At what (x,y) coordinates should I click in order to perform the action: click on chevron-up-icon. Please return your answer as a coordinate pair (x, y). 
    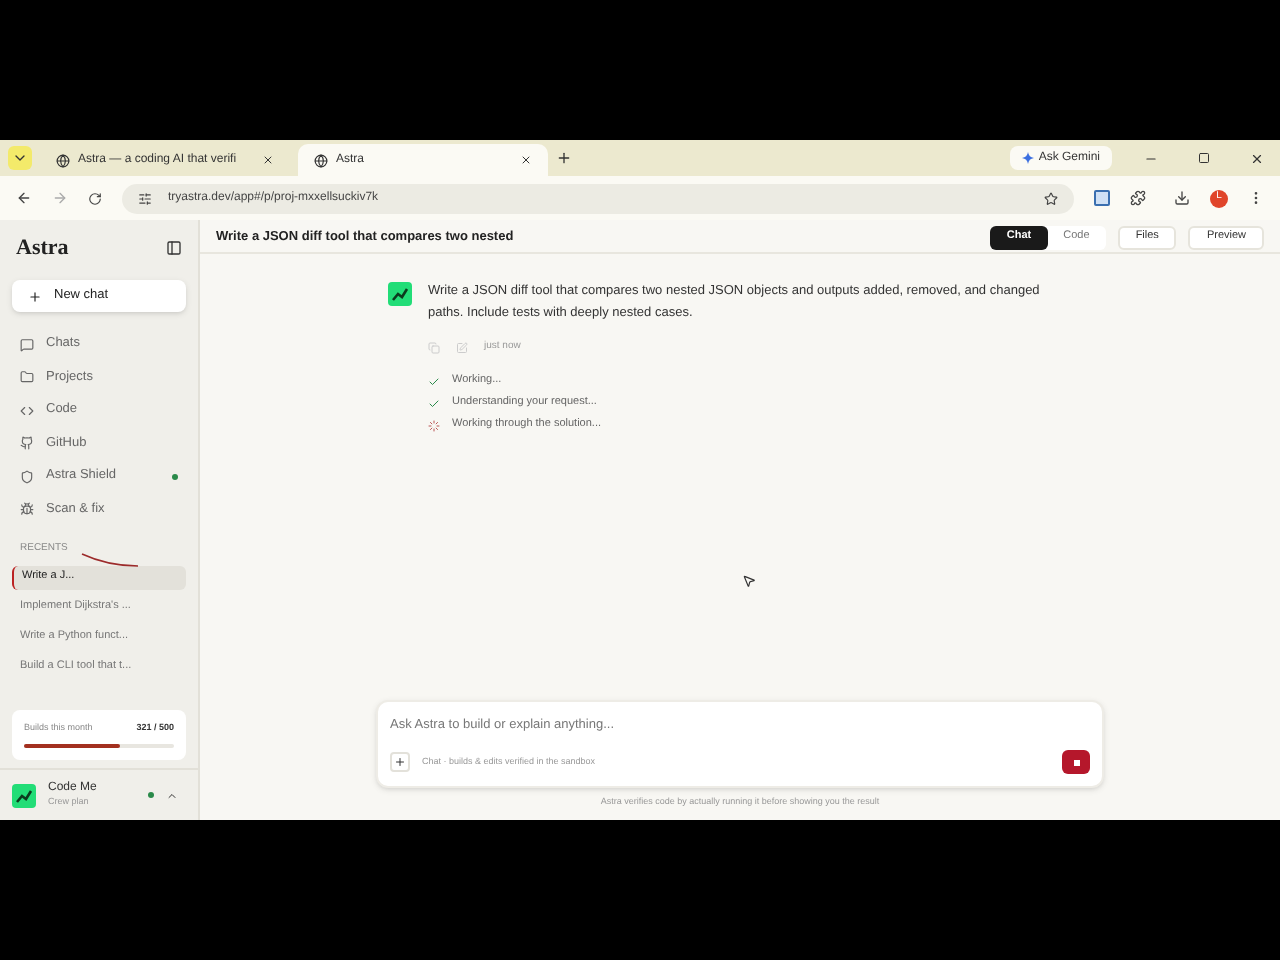
    Looking at the image, I should click on (172, 795).